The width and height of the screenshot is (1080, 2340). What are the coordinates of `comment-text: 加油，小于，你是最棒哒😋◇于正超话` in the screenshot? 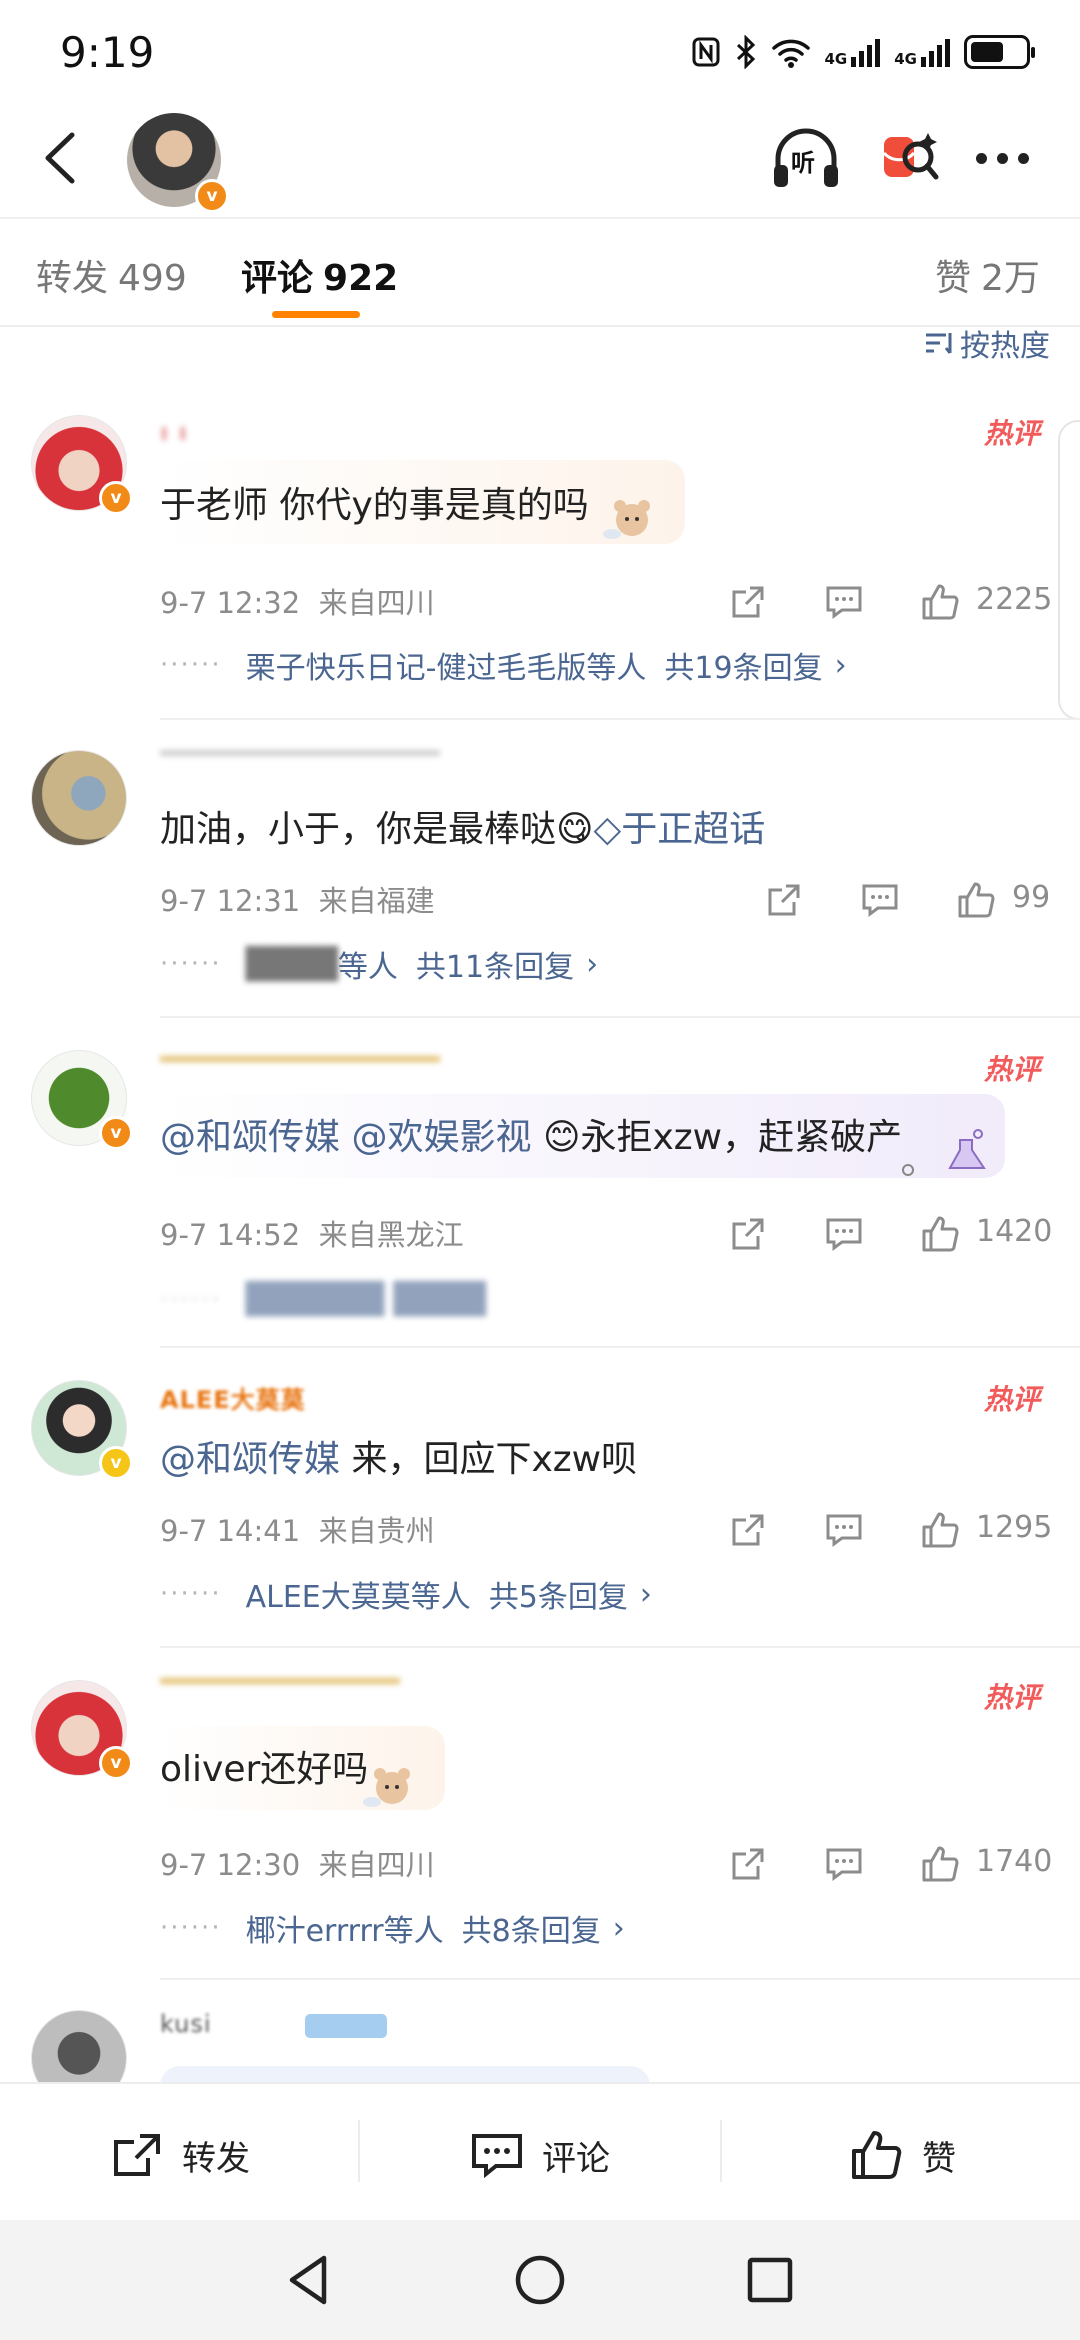 It's located at (463, 829).